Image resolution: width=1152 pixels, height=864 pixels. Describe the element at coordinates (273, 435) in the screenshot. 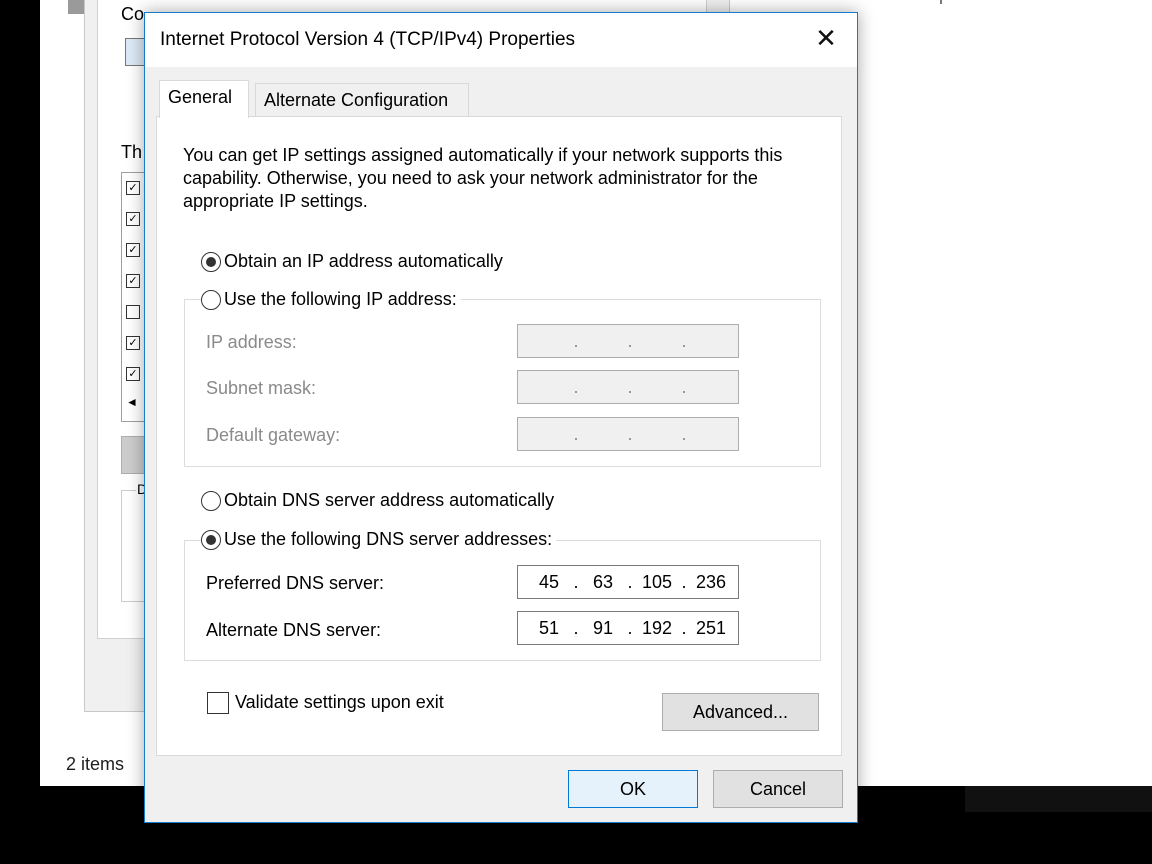

I see `default-gateway-label: Default gateway:` at that location.